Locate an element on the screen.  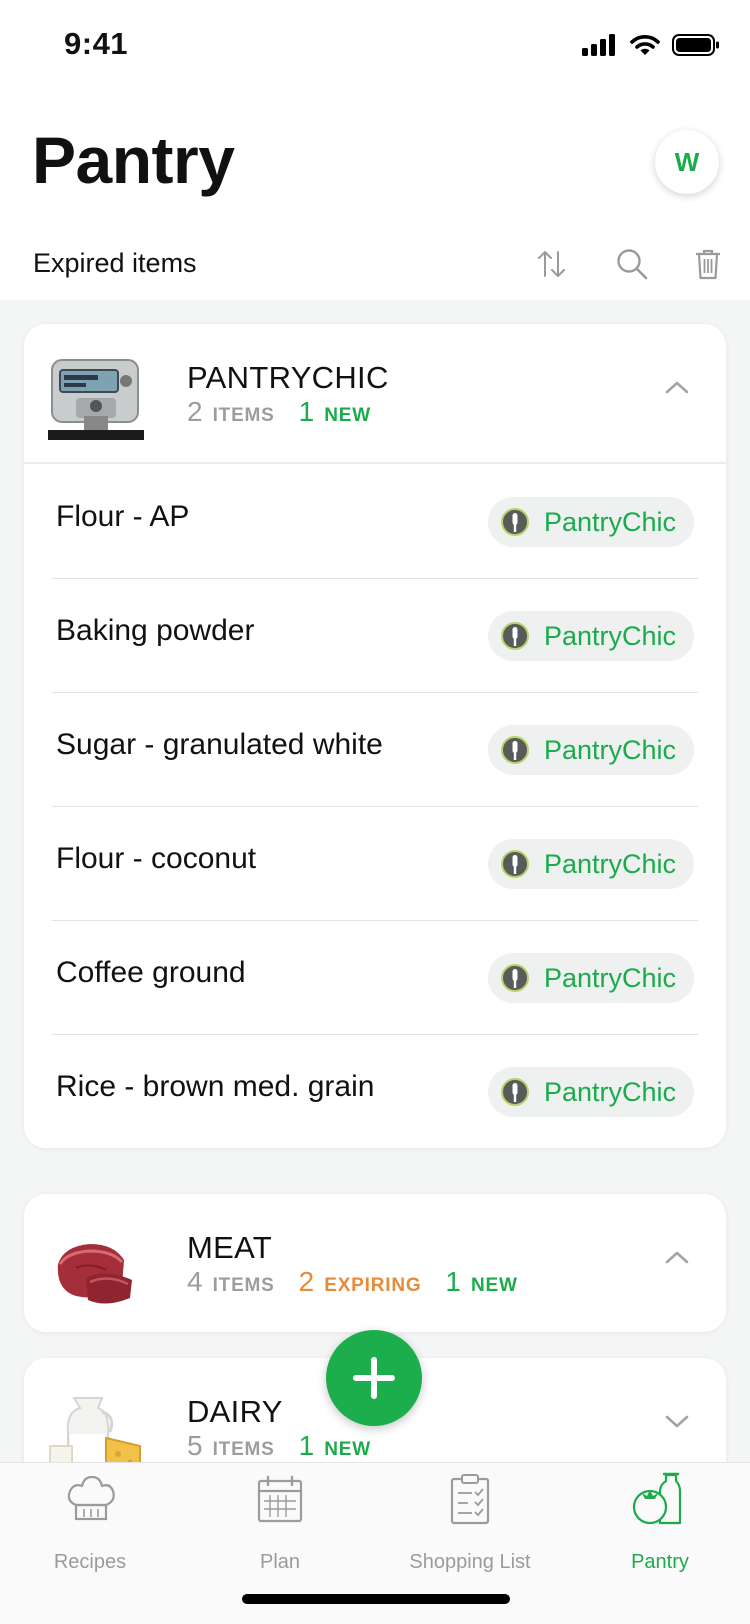
section-meta: 4 ITEMS 2 EXPIRING 1 NEW is located at coordinates (364, 1282).